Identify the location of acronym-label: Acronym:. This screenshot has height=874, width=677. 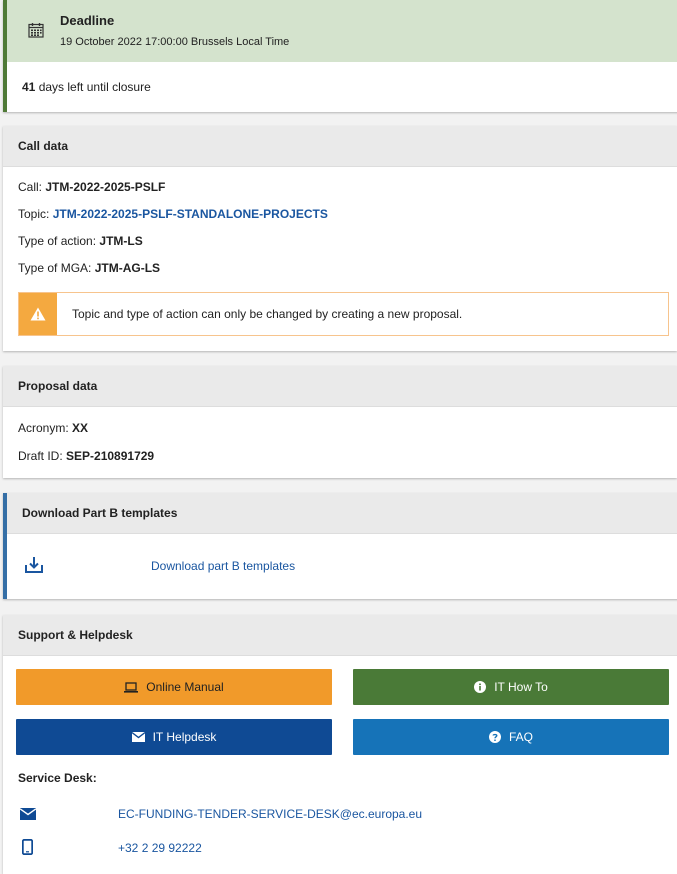
(45, 428).